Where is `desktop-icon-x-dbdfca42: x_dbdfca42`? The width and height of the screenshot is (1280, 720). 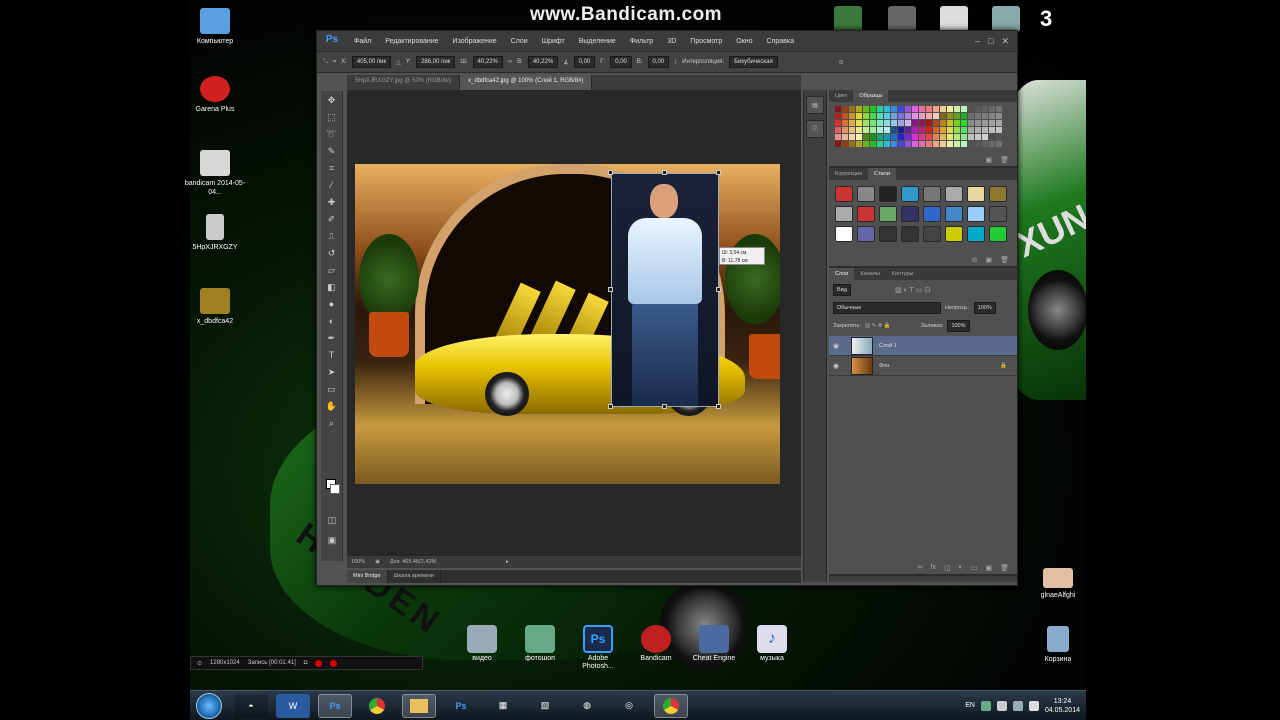
desktop-icon-x-dbdfca42: x_dbdfca42 is located at coordinates (215, 307).